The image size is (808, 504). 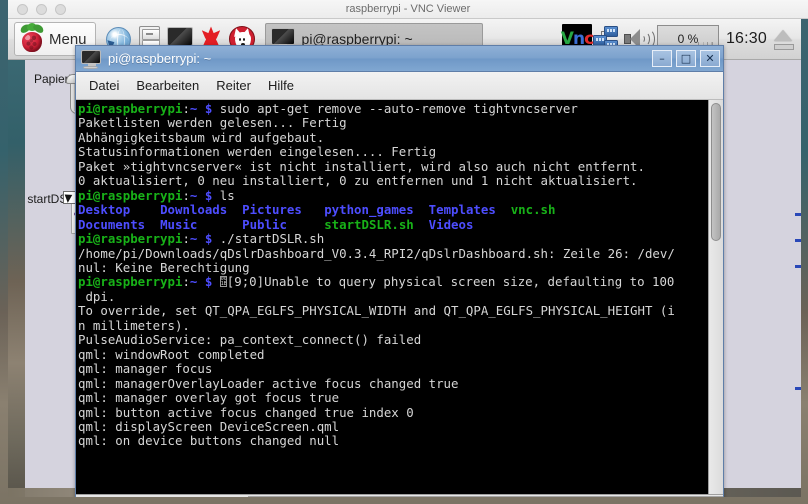 I want to click on terminal-command-text: ./startDSLR.sh, so click(x=272, y=239).